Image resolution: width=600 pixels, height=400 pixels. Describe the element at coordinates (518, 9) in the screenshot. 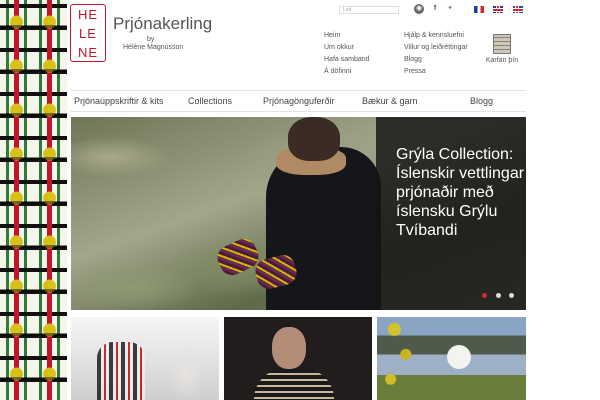

I see `flag-is-icon` at that location.